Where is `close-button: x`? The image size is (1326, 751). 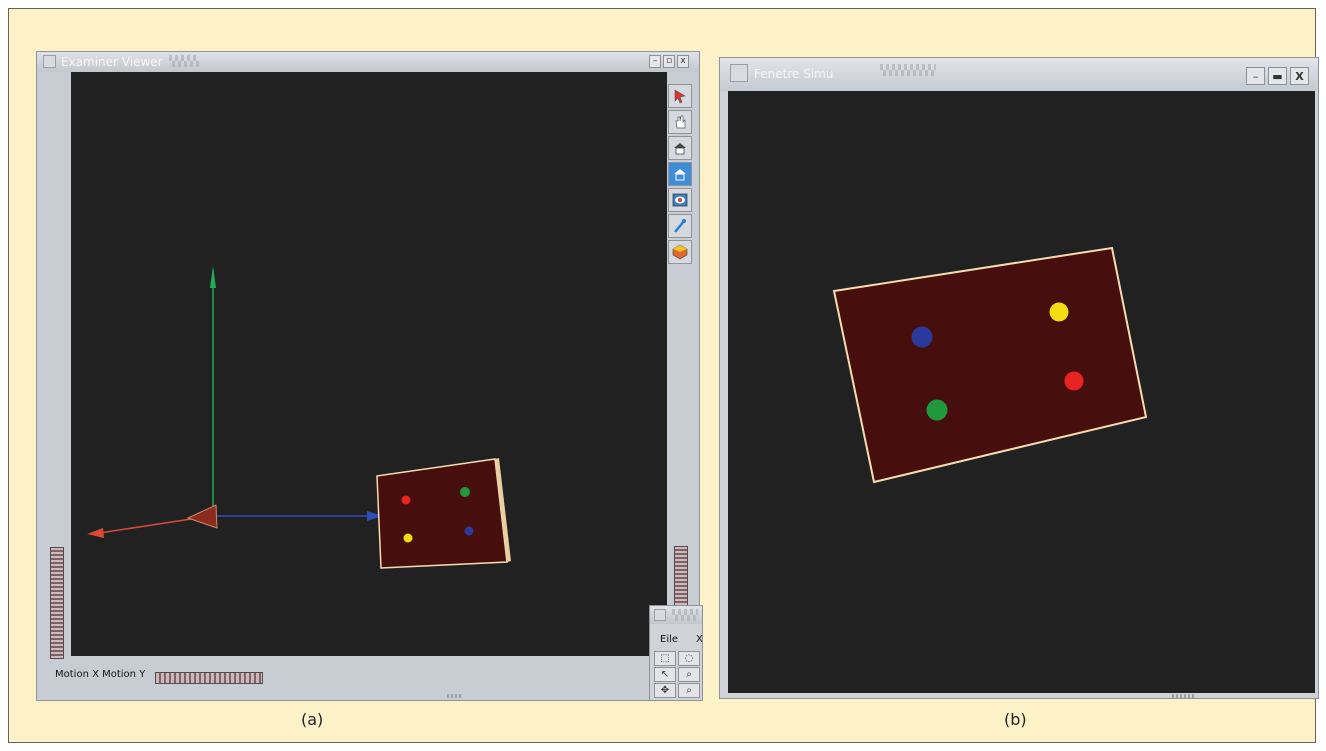 close-button: x is located at coordinates (683, 61).